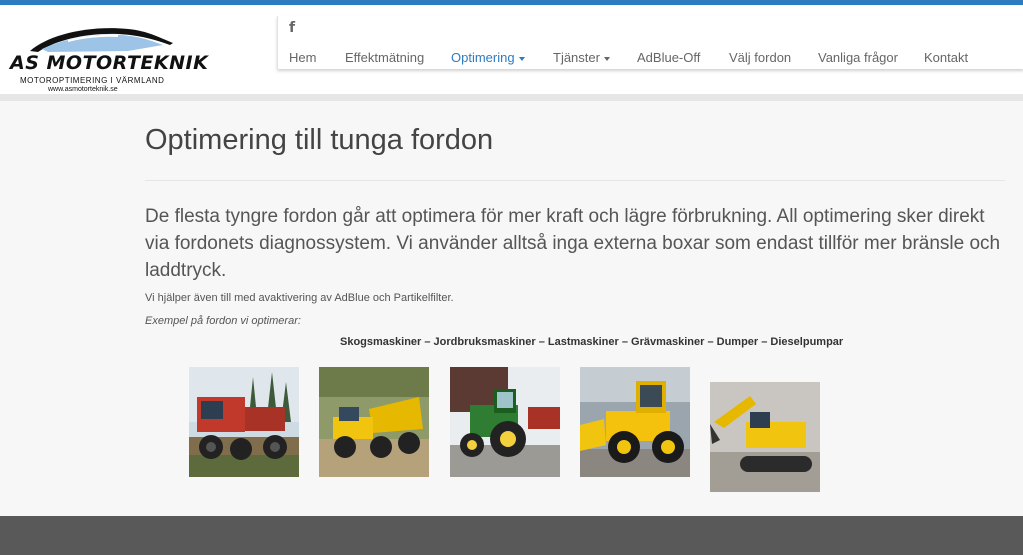  I want to click on excavator-photo, so click(765, 437).